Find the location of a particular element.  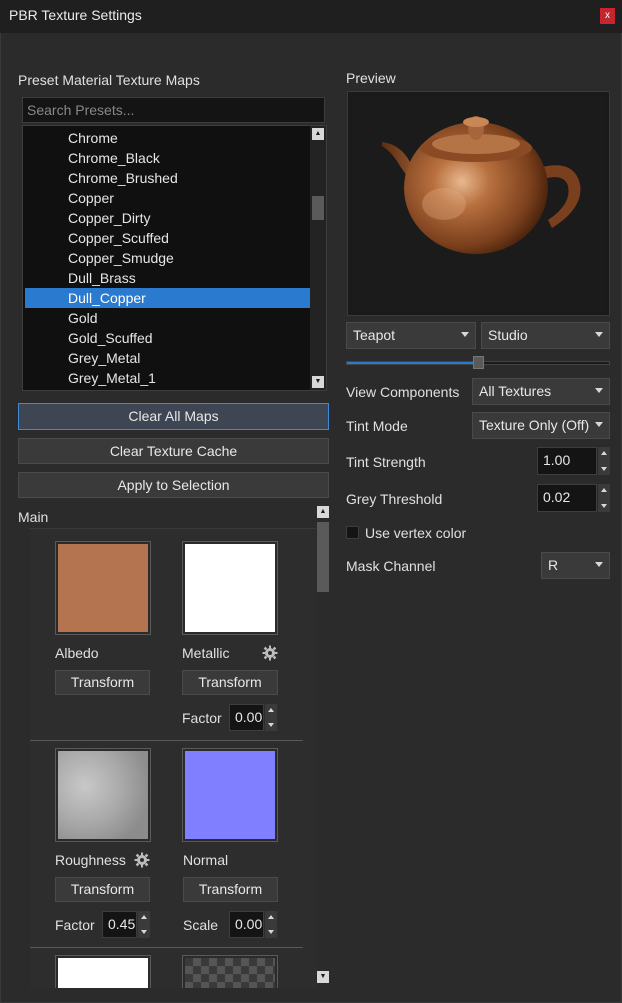

view-components-value: All Textures is located at coordinates (515, 391).